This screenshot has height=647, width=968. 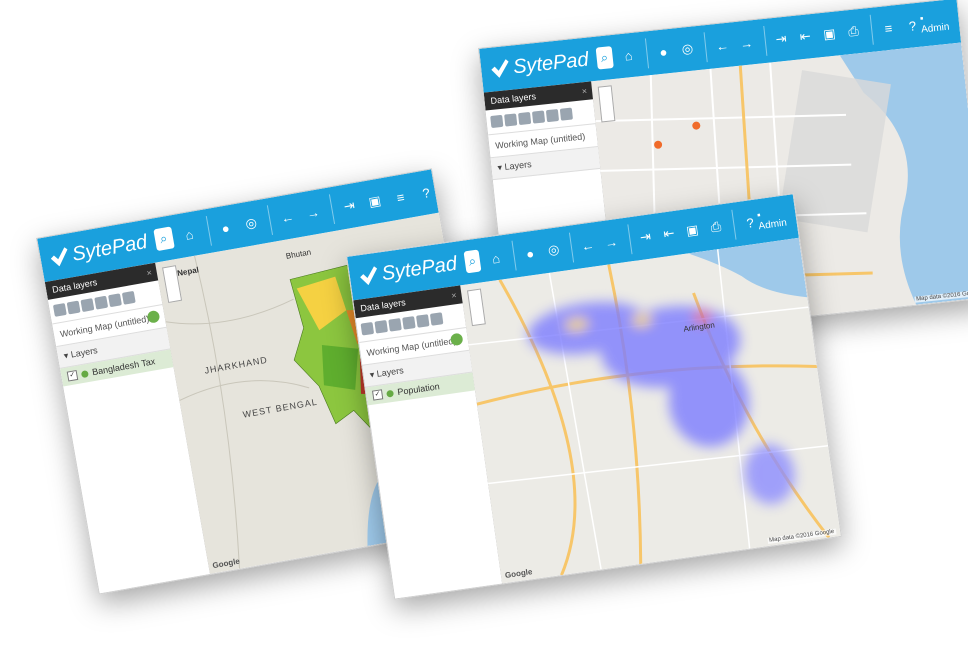 I want to click on help-icon: ?, so click(x=426, y=192).